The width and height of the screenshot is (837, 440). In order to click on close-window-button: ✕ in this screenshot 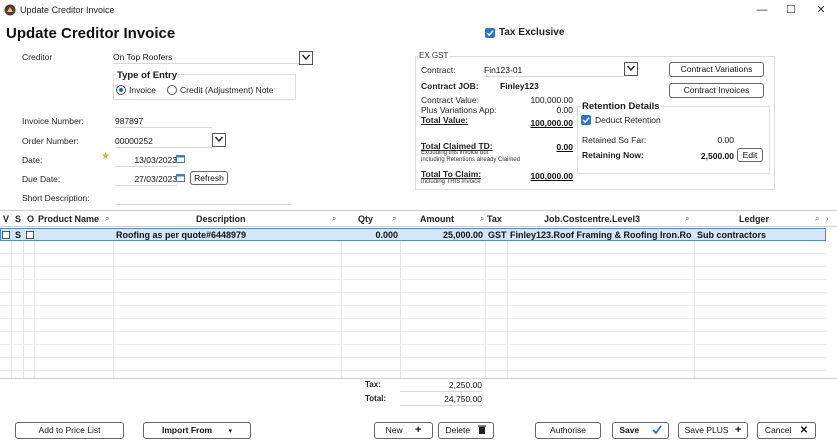, I will do `click(821, 10)`.